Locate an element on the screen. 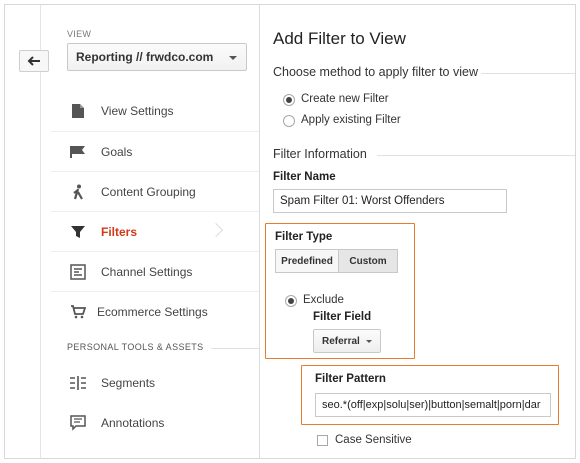 The height and width of the screenshot is (463, 580). radio-exclude is located at coordinates (291, 301).